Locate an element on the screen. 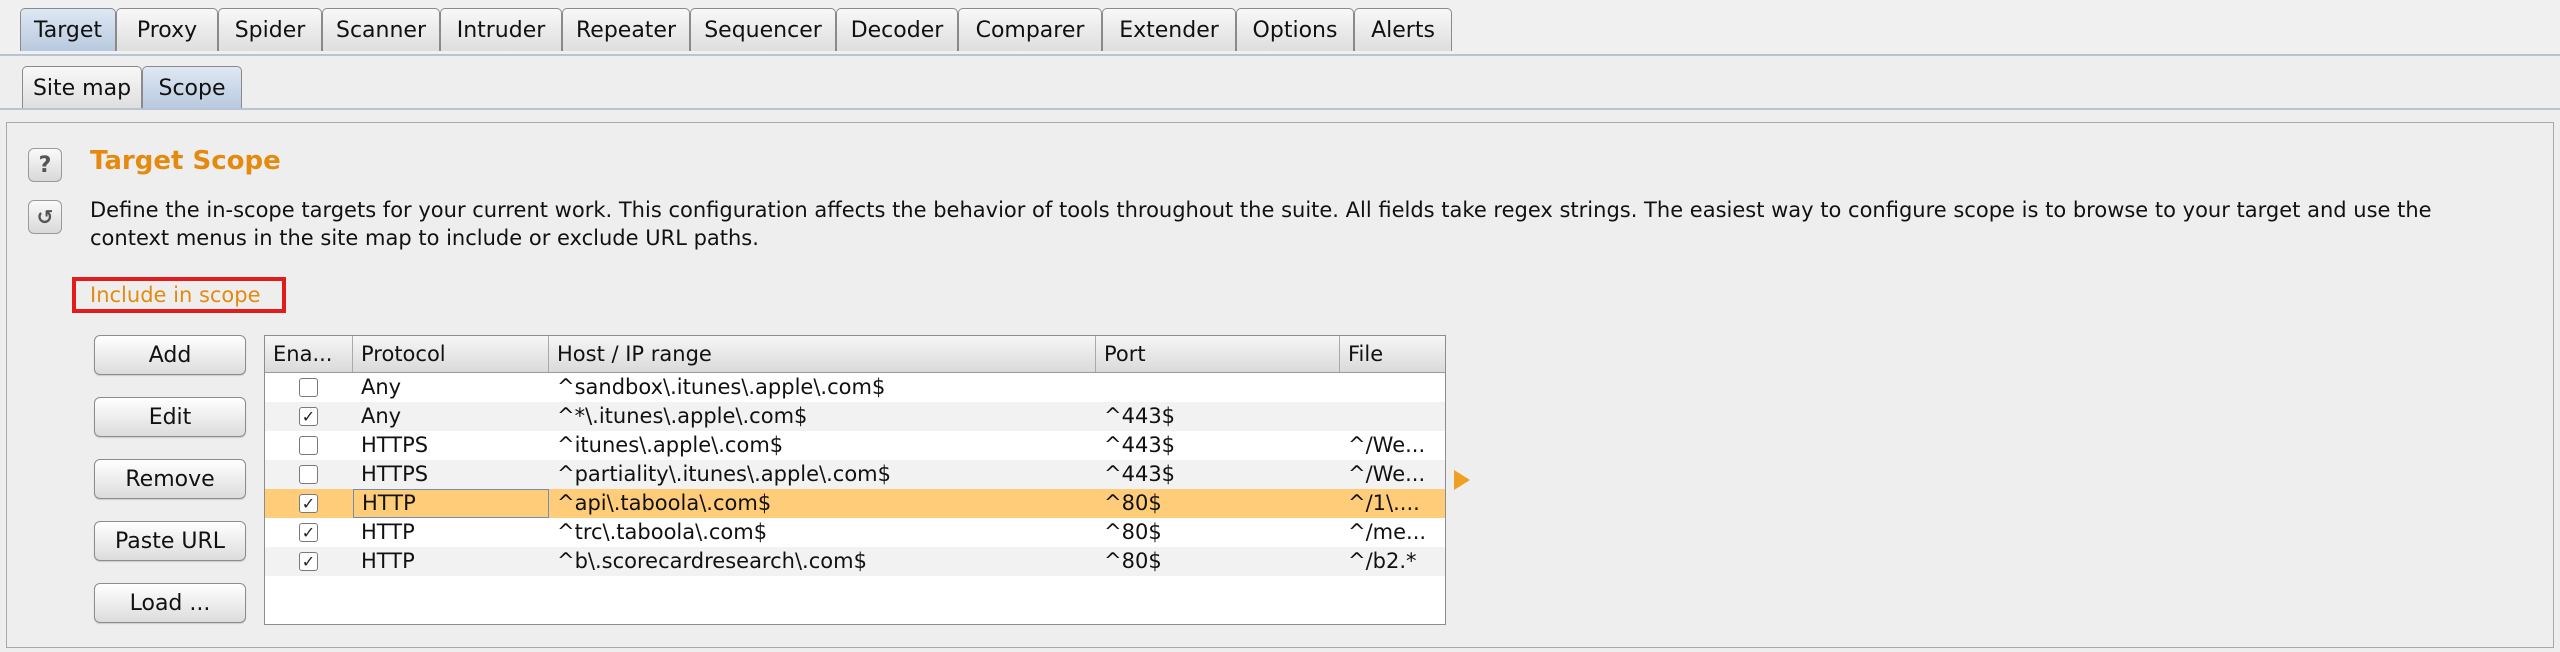 This screenshot has width=2560, height=652. section-title: Target Scope is located at coordinates (185, 161).